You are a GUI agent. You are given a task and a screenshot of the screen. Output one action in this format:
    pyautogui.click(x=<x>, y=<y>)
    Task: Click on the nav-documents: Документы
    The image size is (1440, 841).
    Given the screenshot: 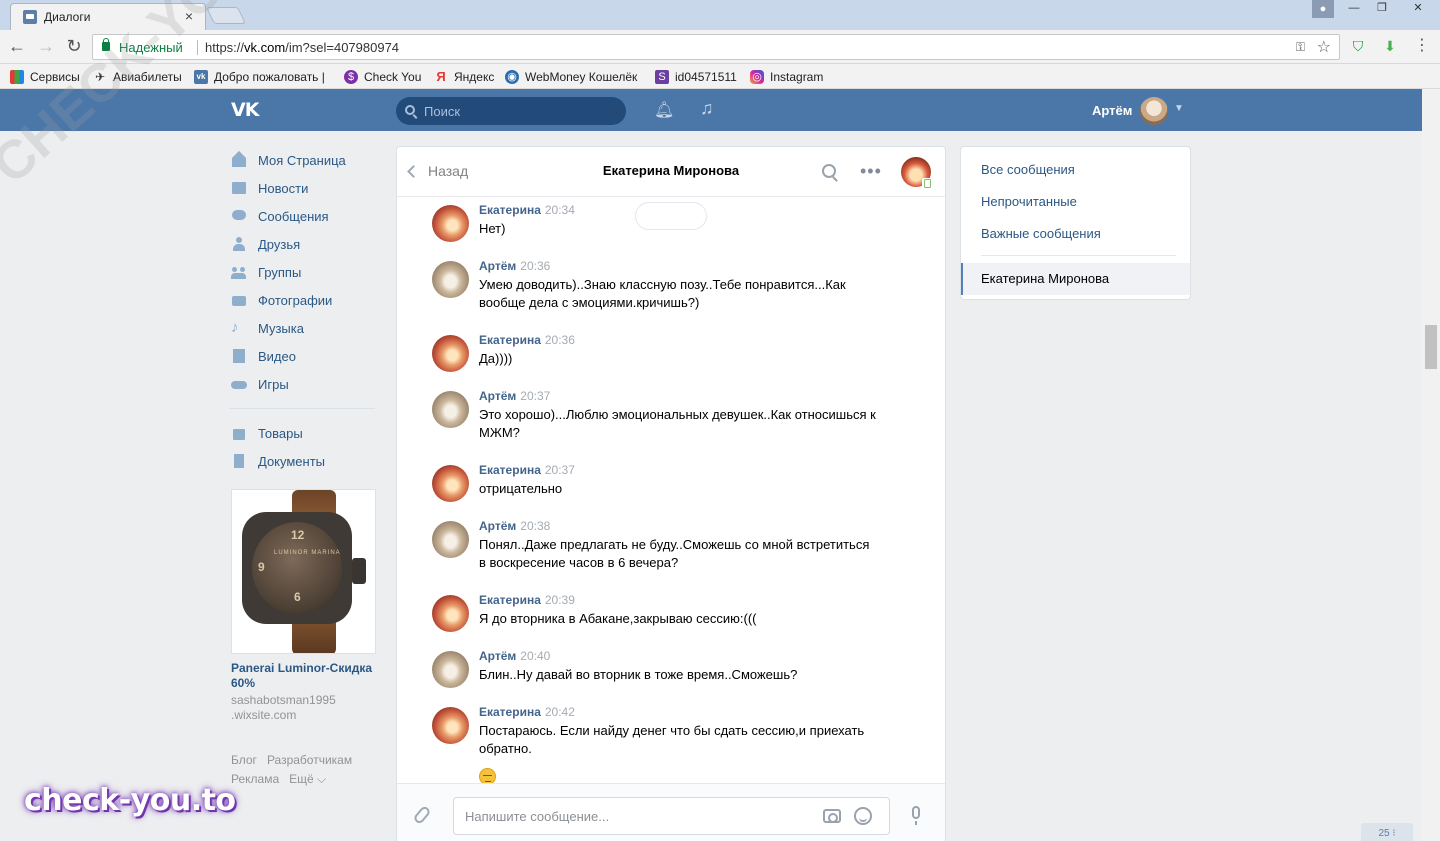 What is the action you would take?
    pyautogui.click(x=304, y=461)
    